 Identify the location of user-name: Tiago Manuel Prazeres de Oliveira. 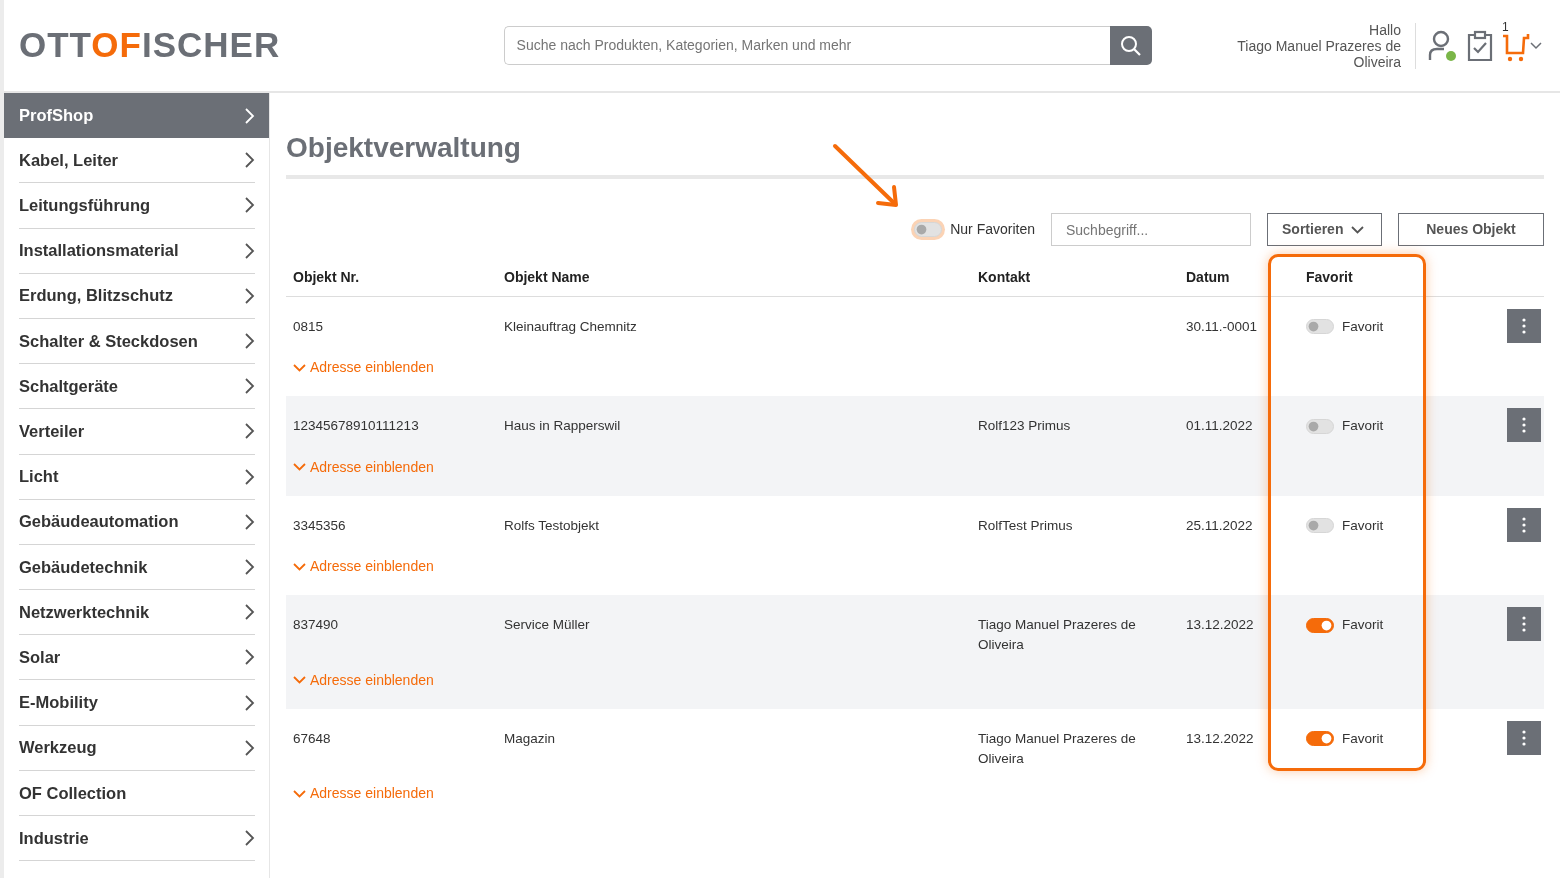
(1318, 53).